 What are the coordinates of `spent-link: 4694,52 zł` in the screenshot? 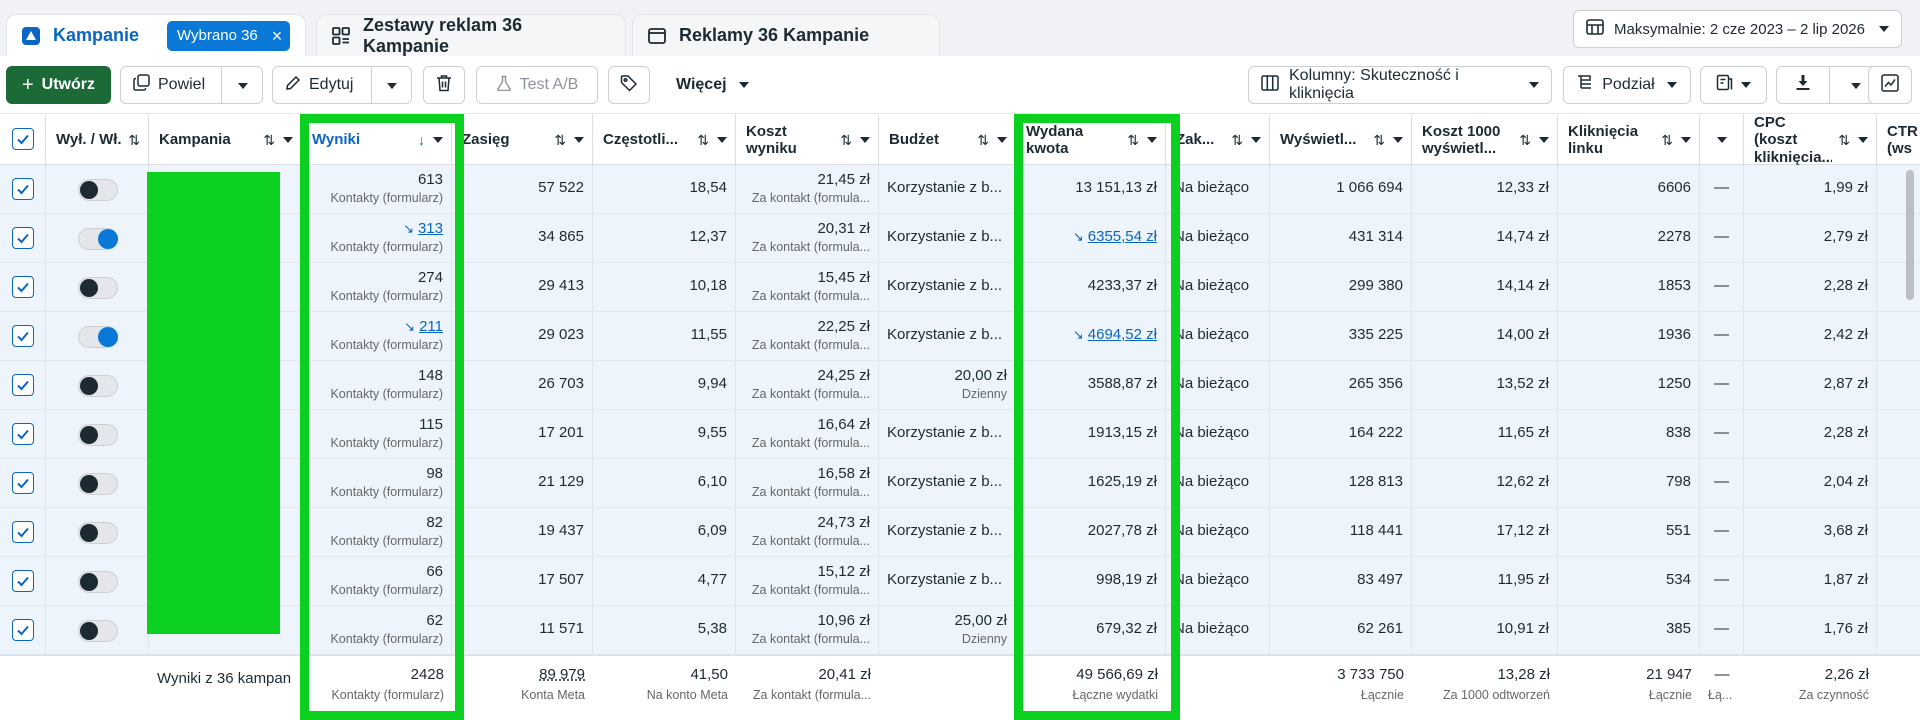 It's located at (1122, 334).